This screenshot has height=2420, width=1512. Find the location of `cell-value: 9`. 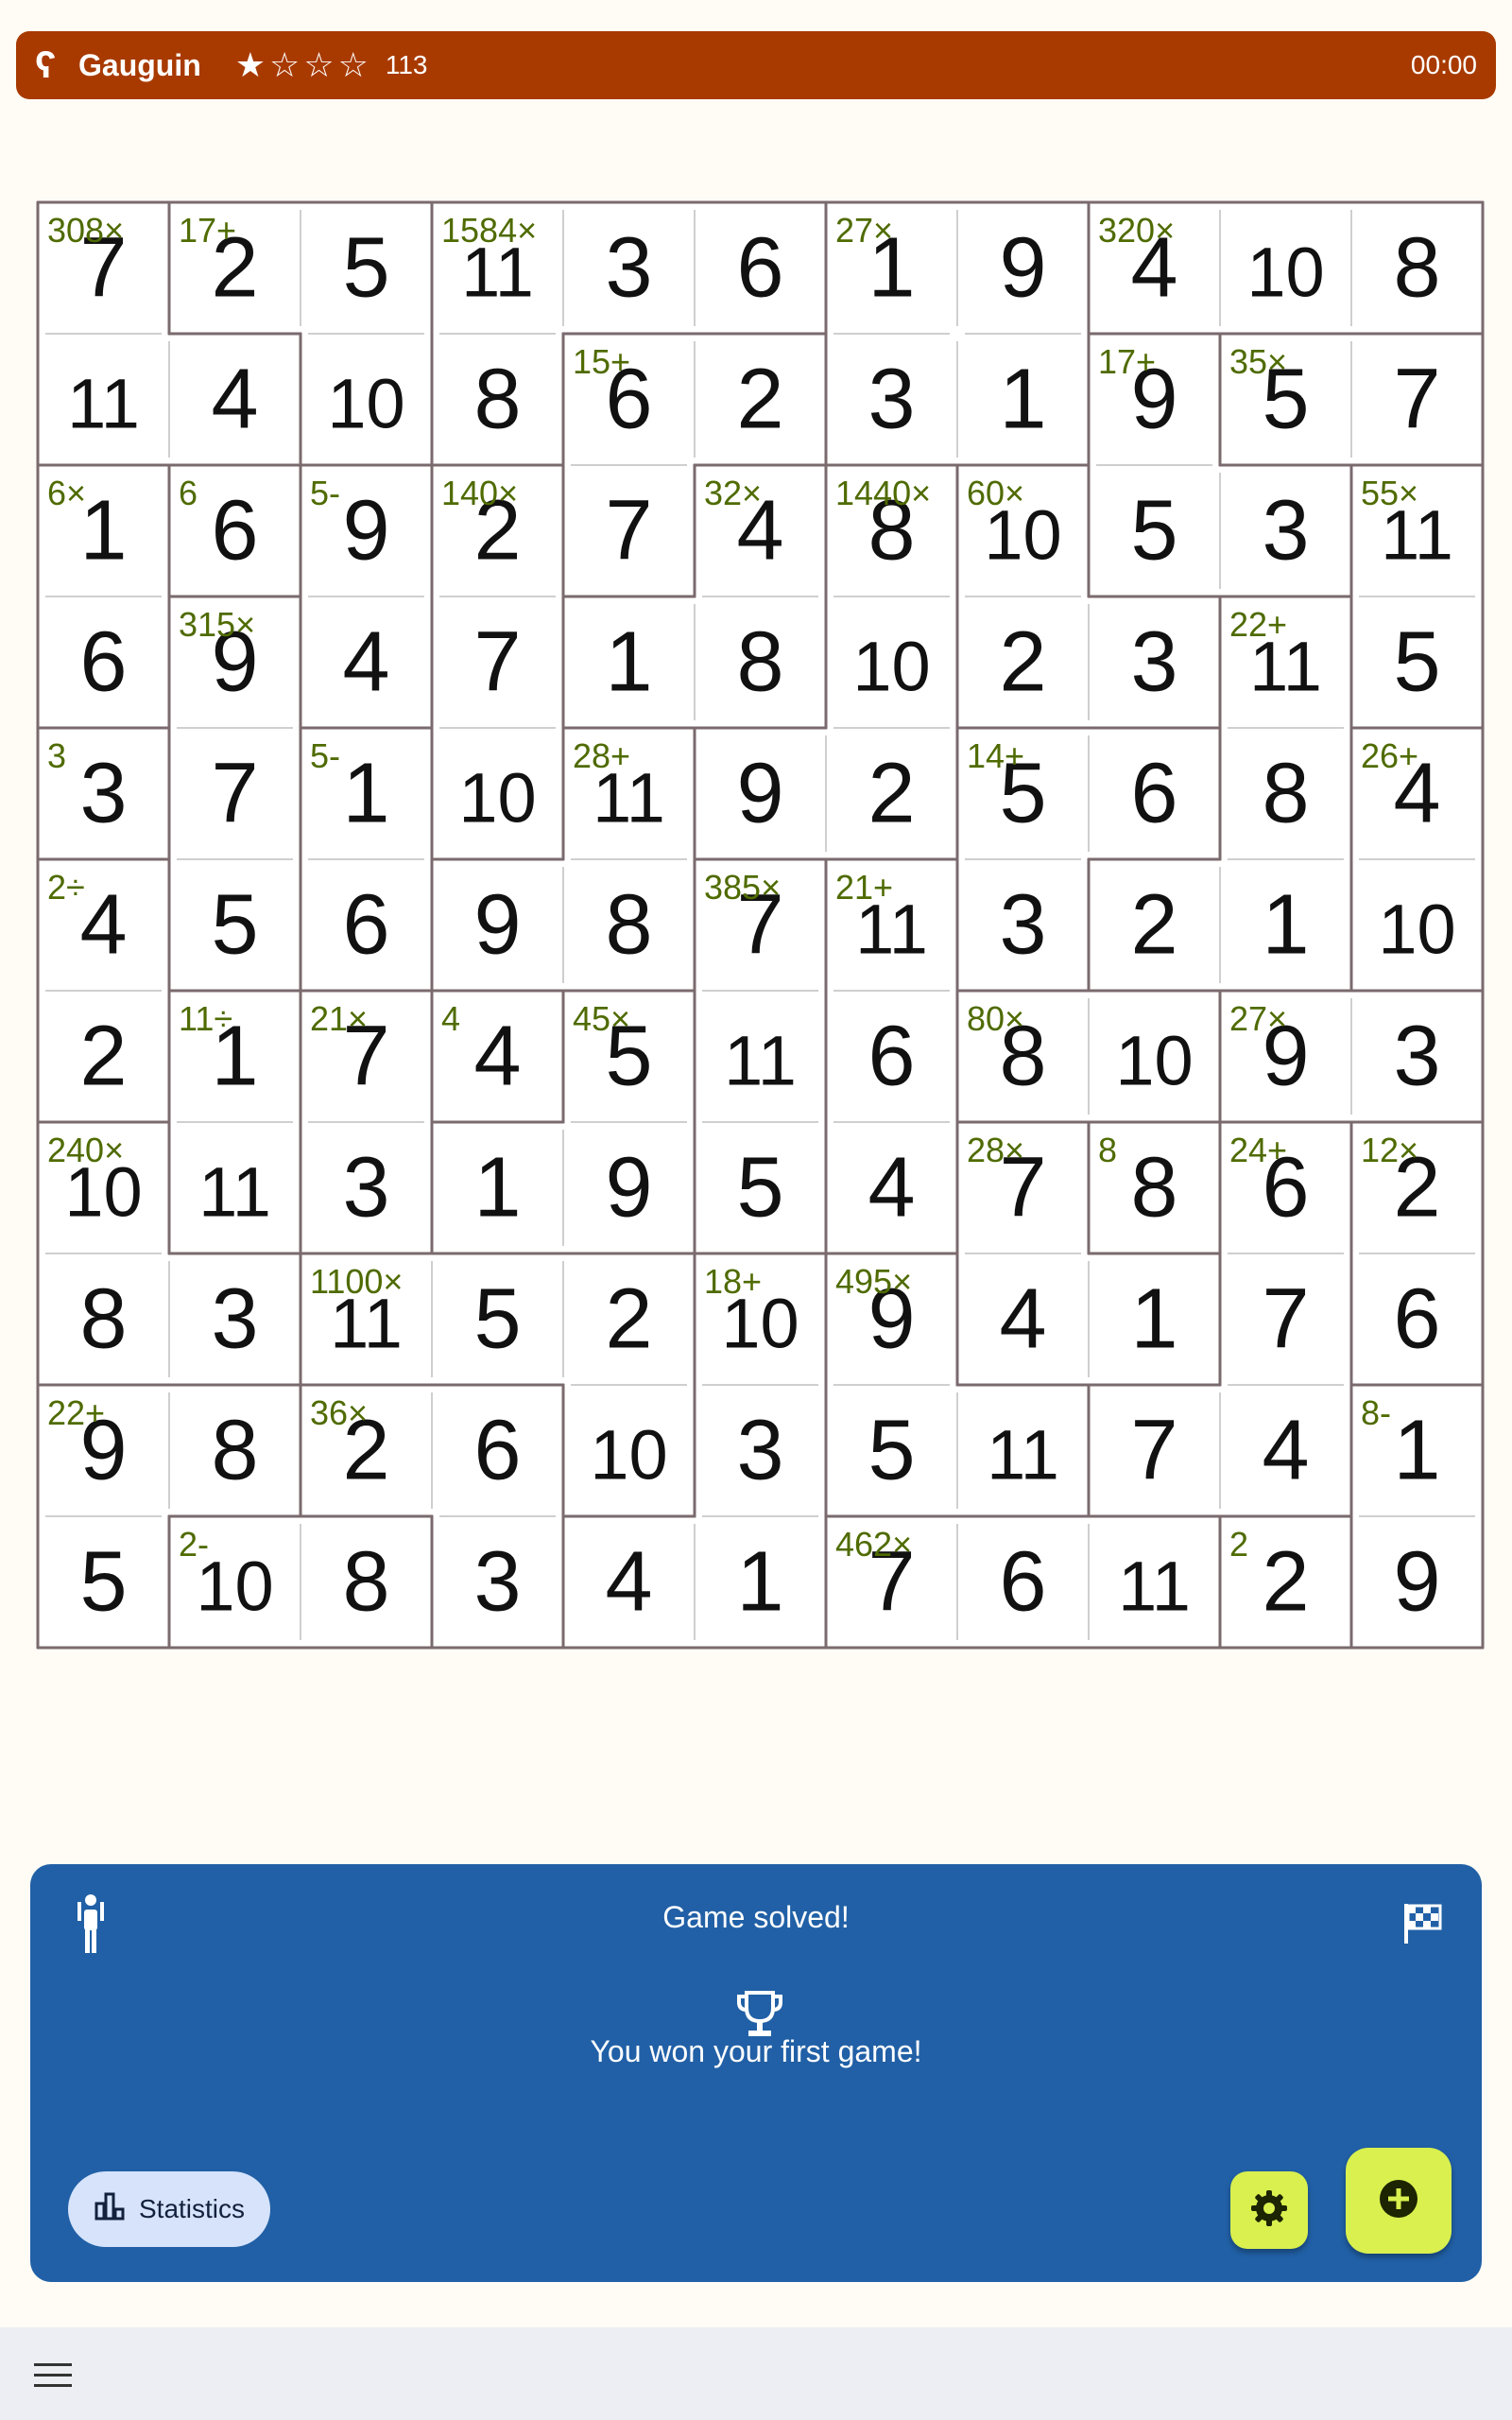

cell-value: 9 is located at coordinates (1416, 1582).